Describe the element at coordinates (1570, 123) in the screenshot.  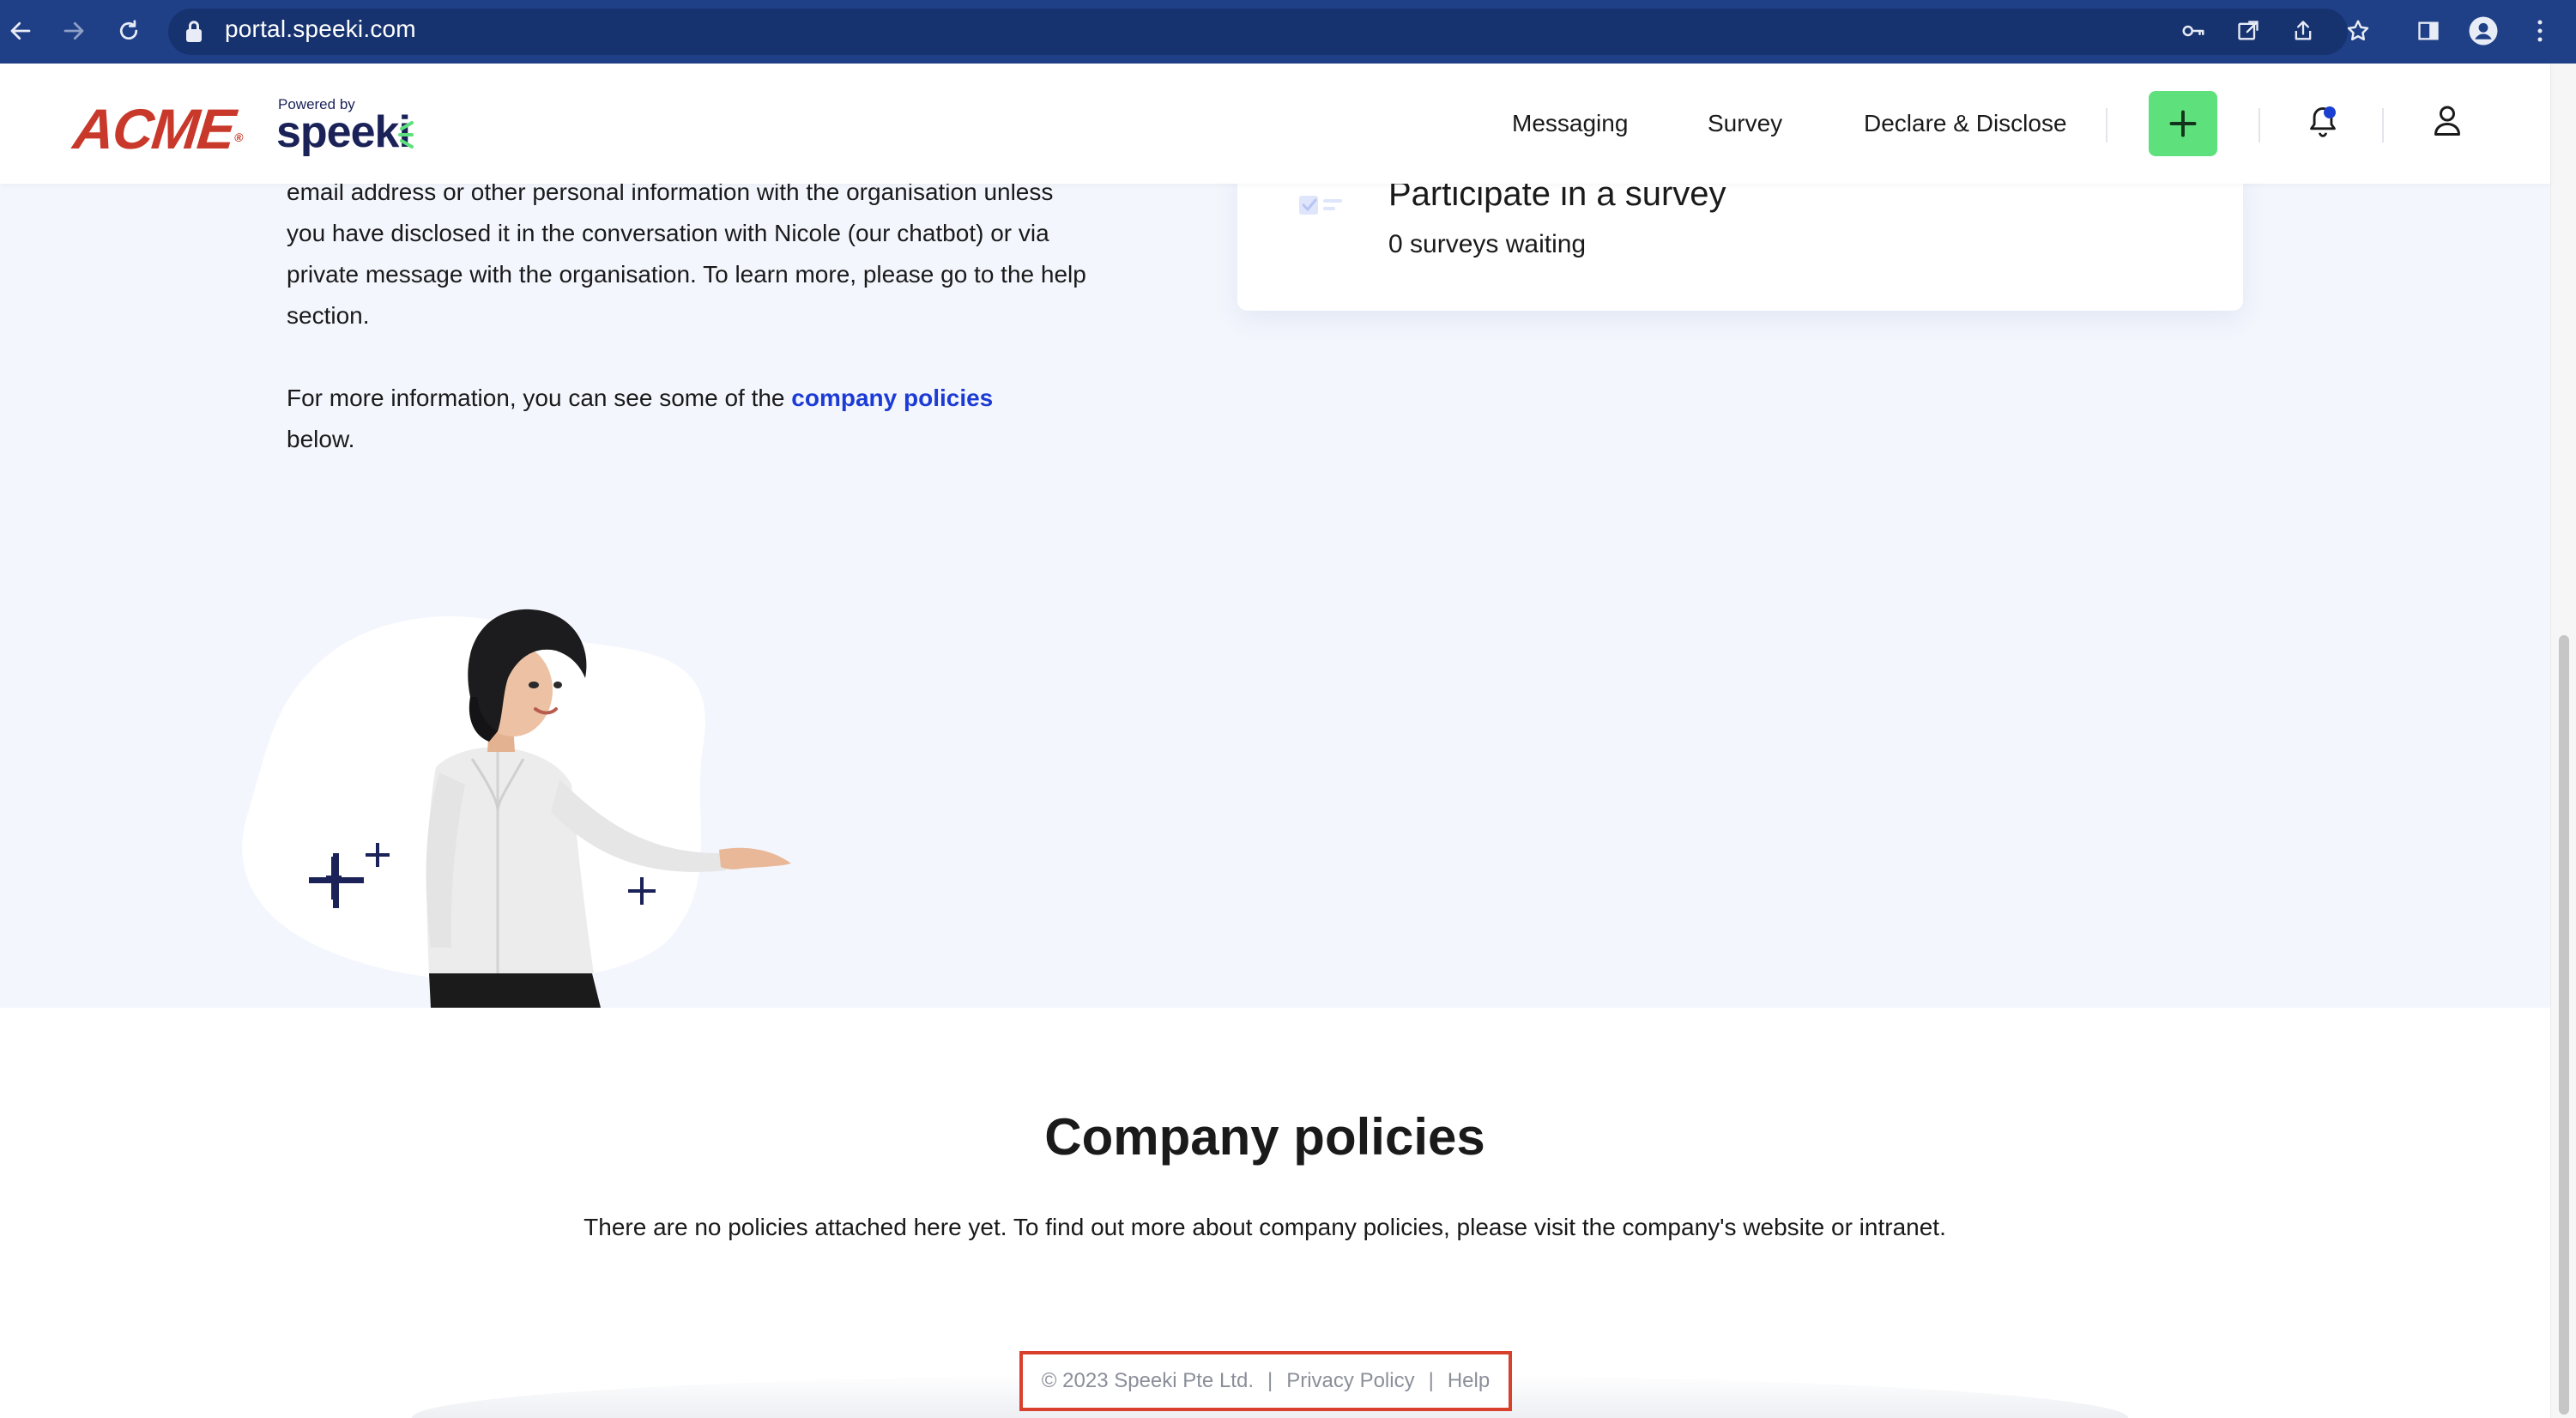
I see `nav-messaging: Messaging` at that location.